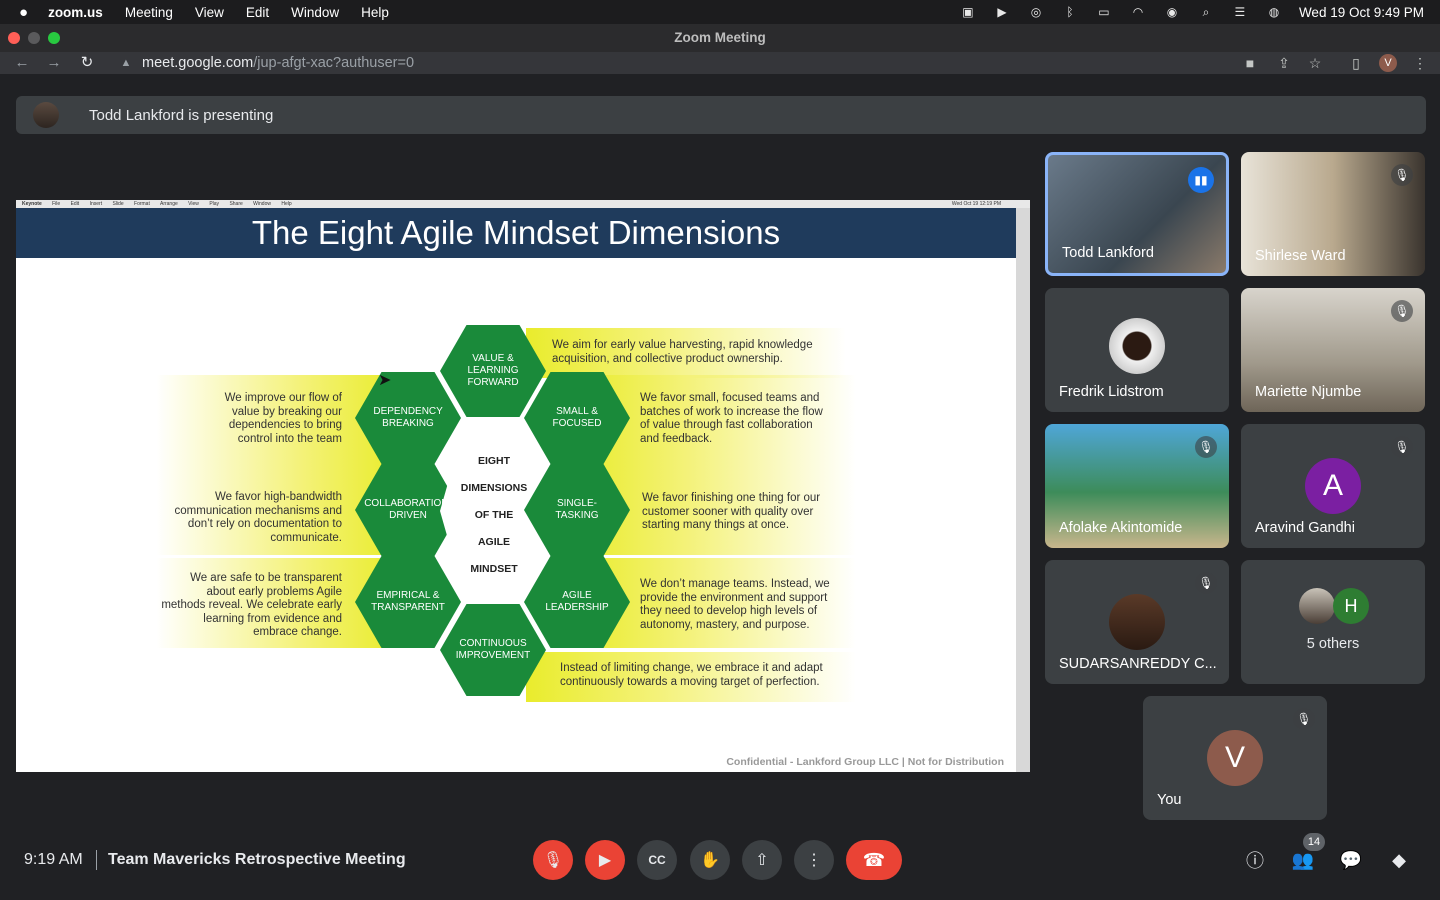  Describe the element at coordinates (56, 204) in the screenshot. I see `shared-menu-item: File` at that location.